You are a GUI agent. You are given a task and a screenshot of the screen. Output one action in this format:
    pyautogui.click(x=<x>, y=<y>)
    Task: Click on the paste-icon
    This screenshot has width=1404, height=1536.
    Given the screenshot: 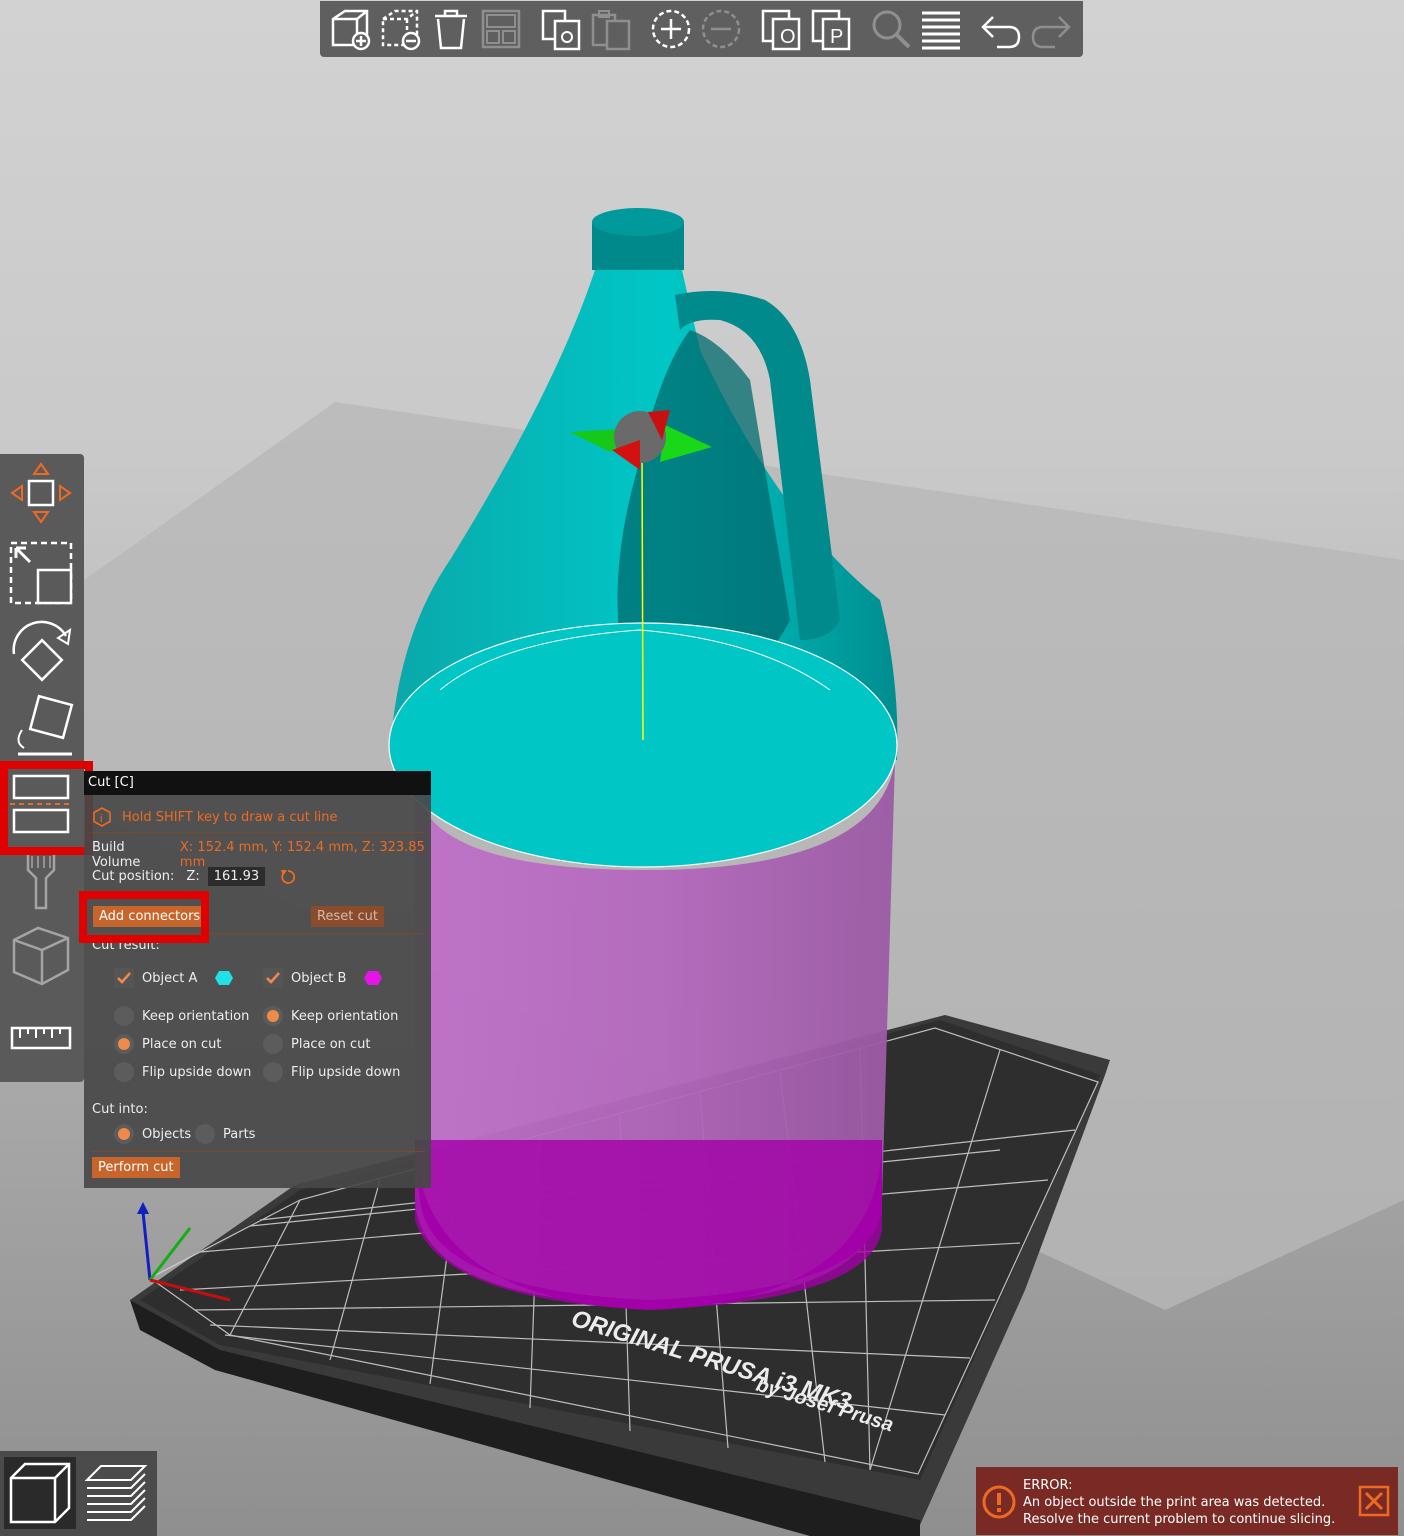 What is the action you would take?
    pyautogui.click(x=611, y=29)
    